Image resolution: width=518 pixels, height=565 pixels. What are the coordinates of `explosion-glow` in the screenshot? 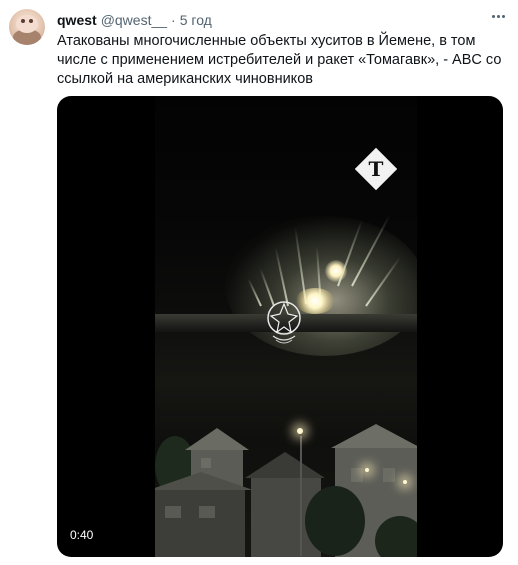 It's located at (321, 286).